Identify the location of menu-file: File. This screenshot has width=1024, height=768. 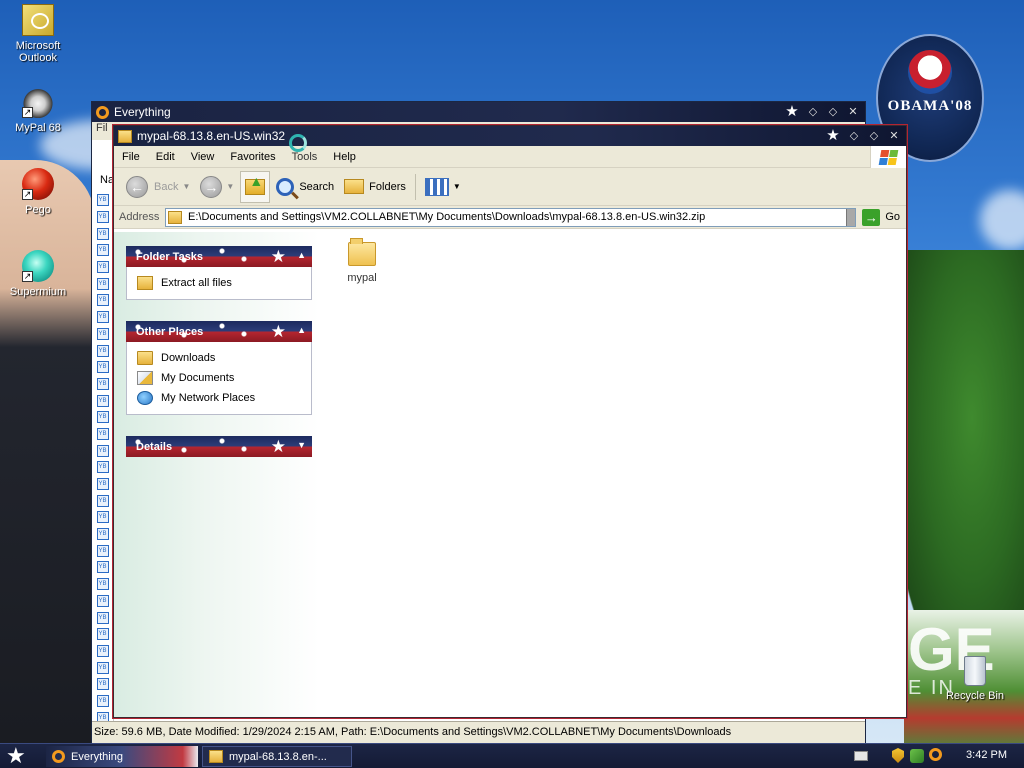
(131, 157).